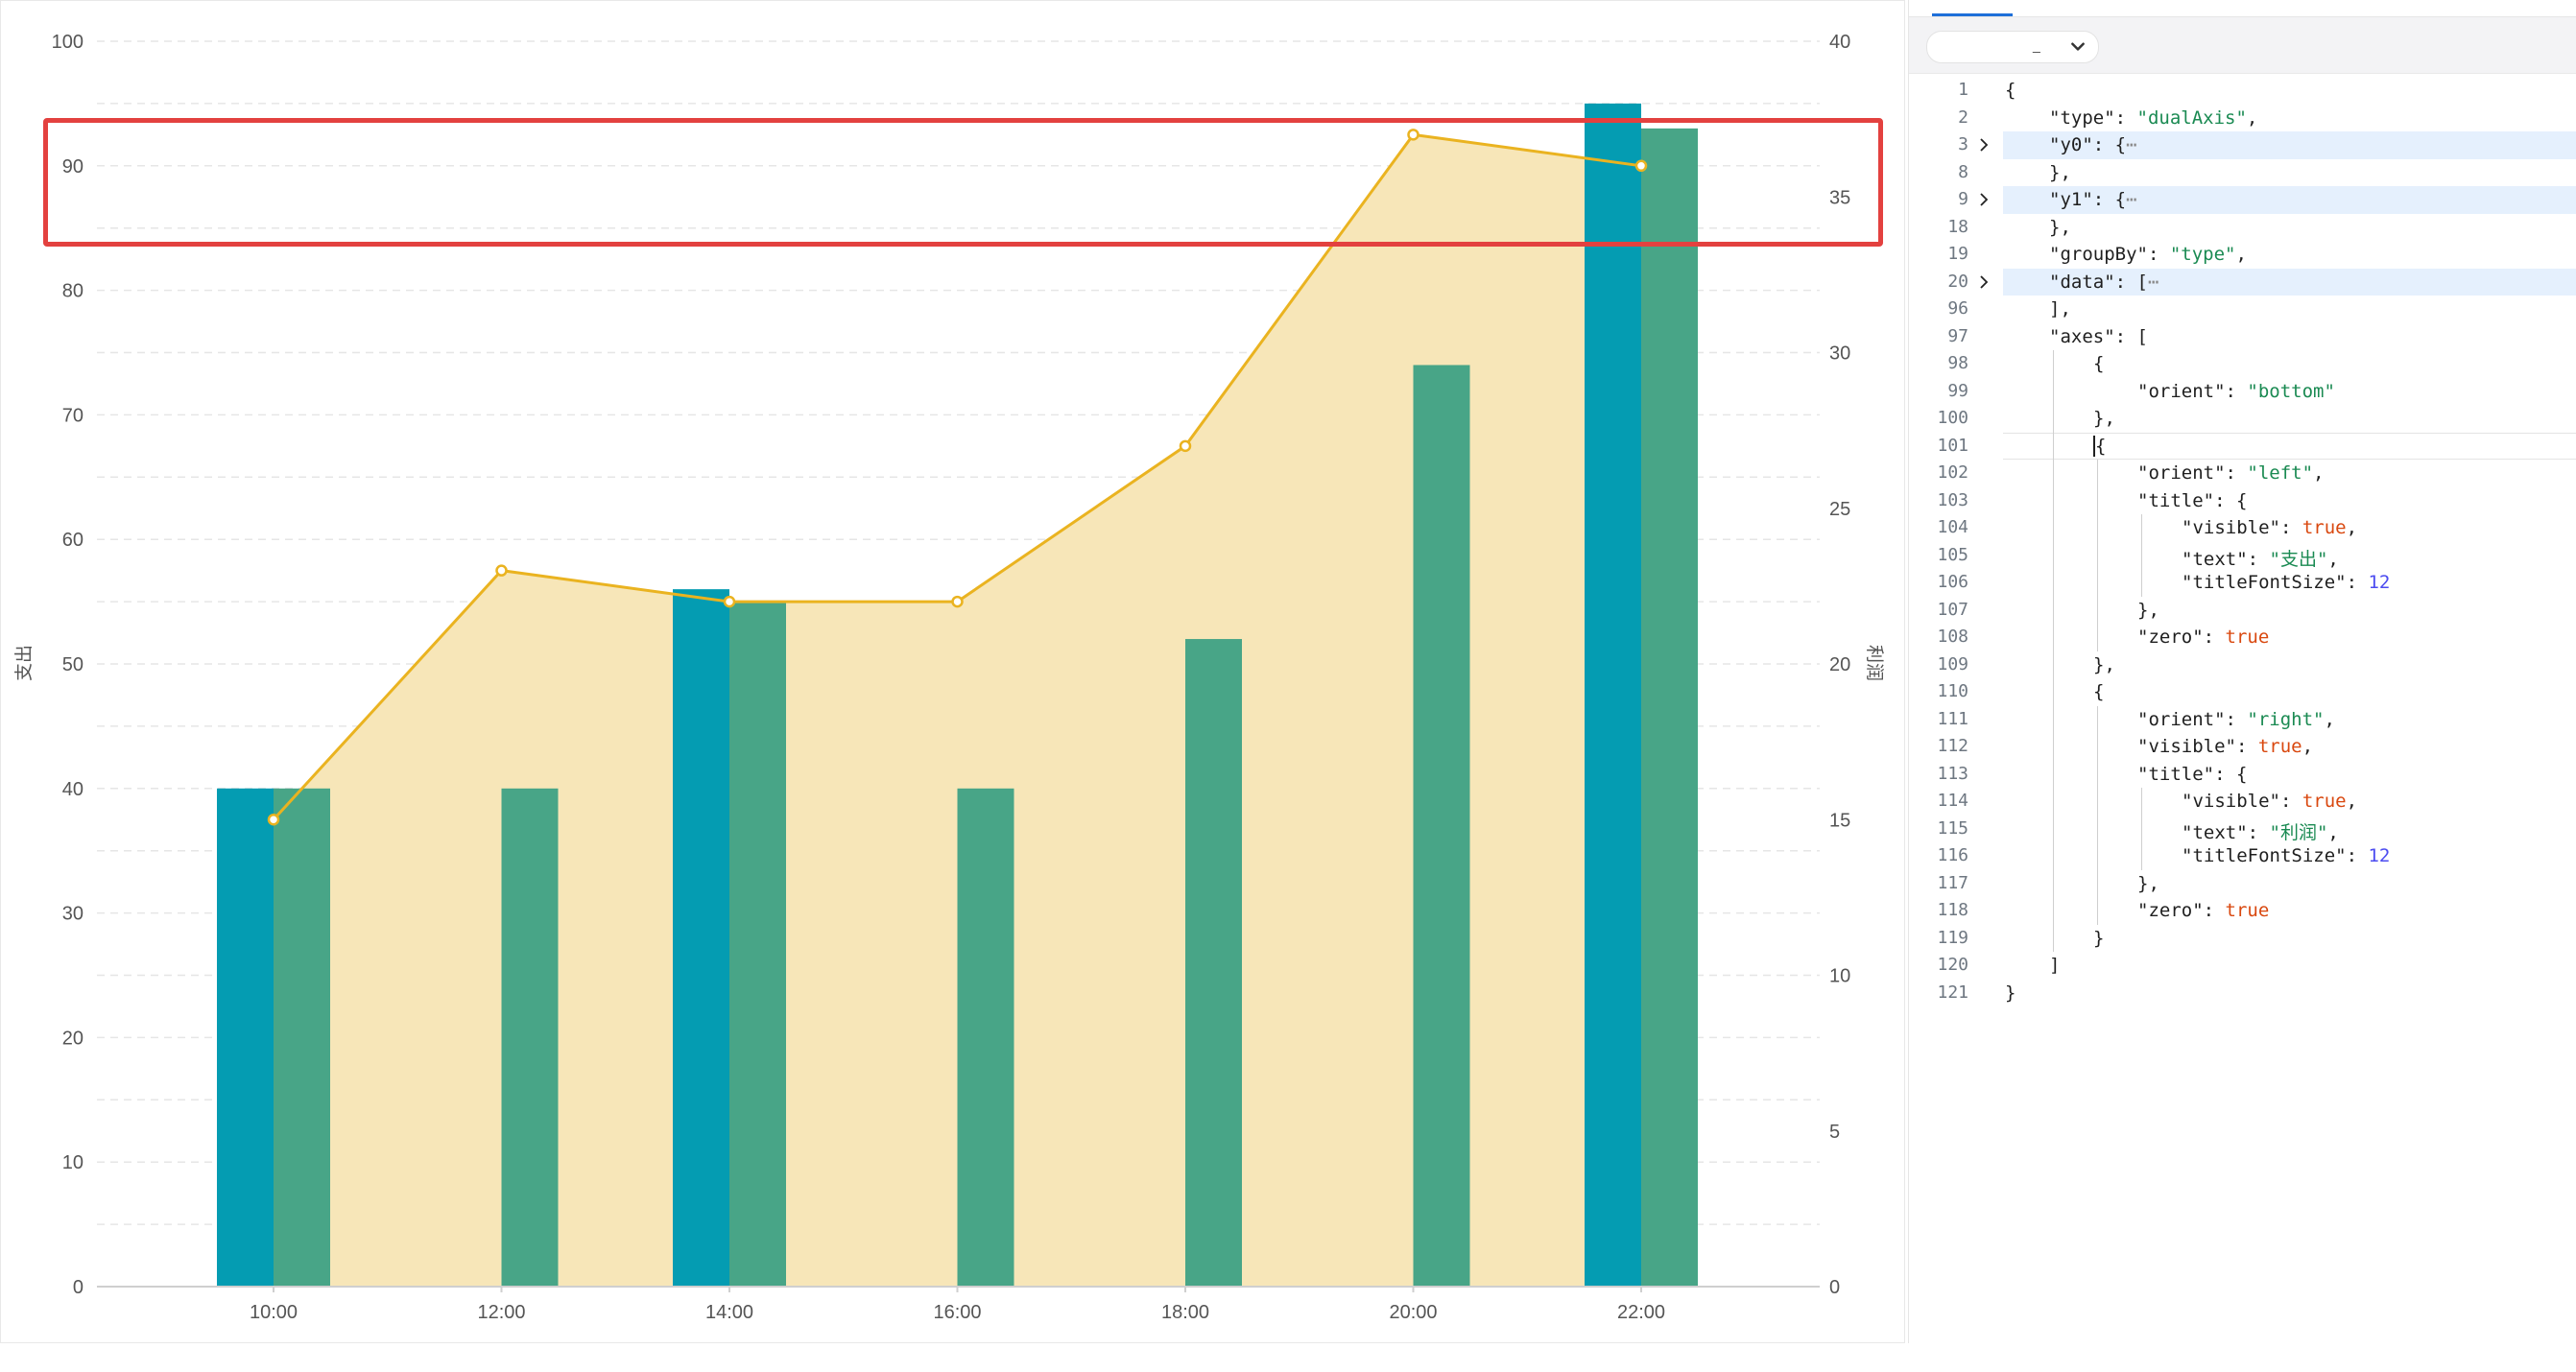 Image resolution: width=2576 pixels, height=1372 pixels. I want to click on code-line: 103 "title": {, so click(2242, 501).